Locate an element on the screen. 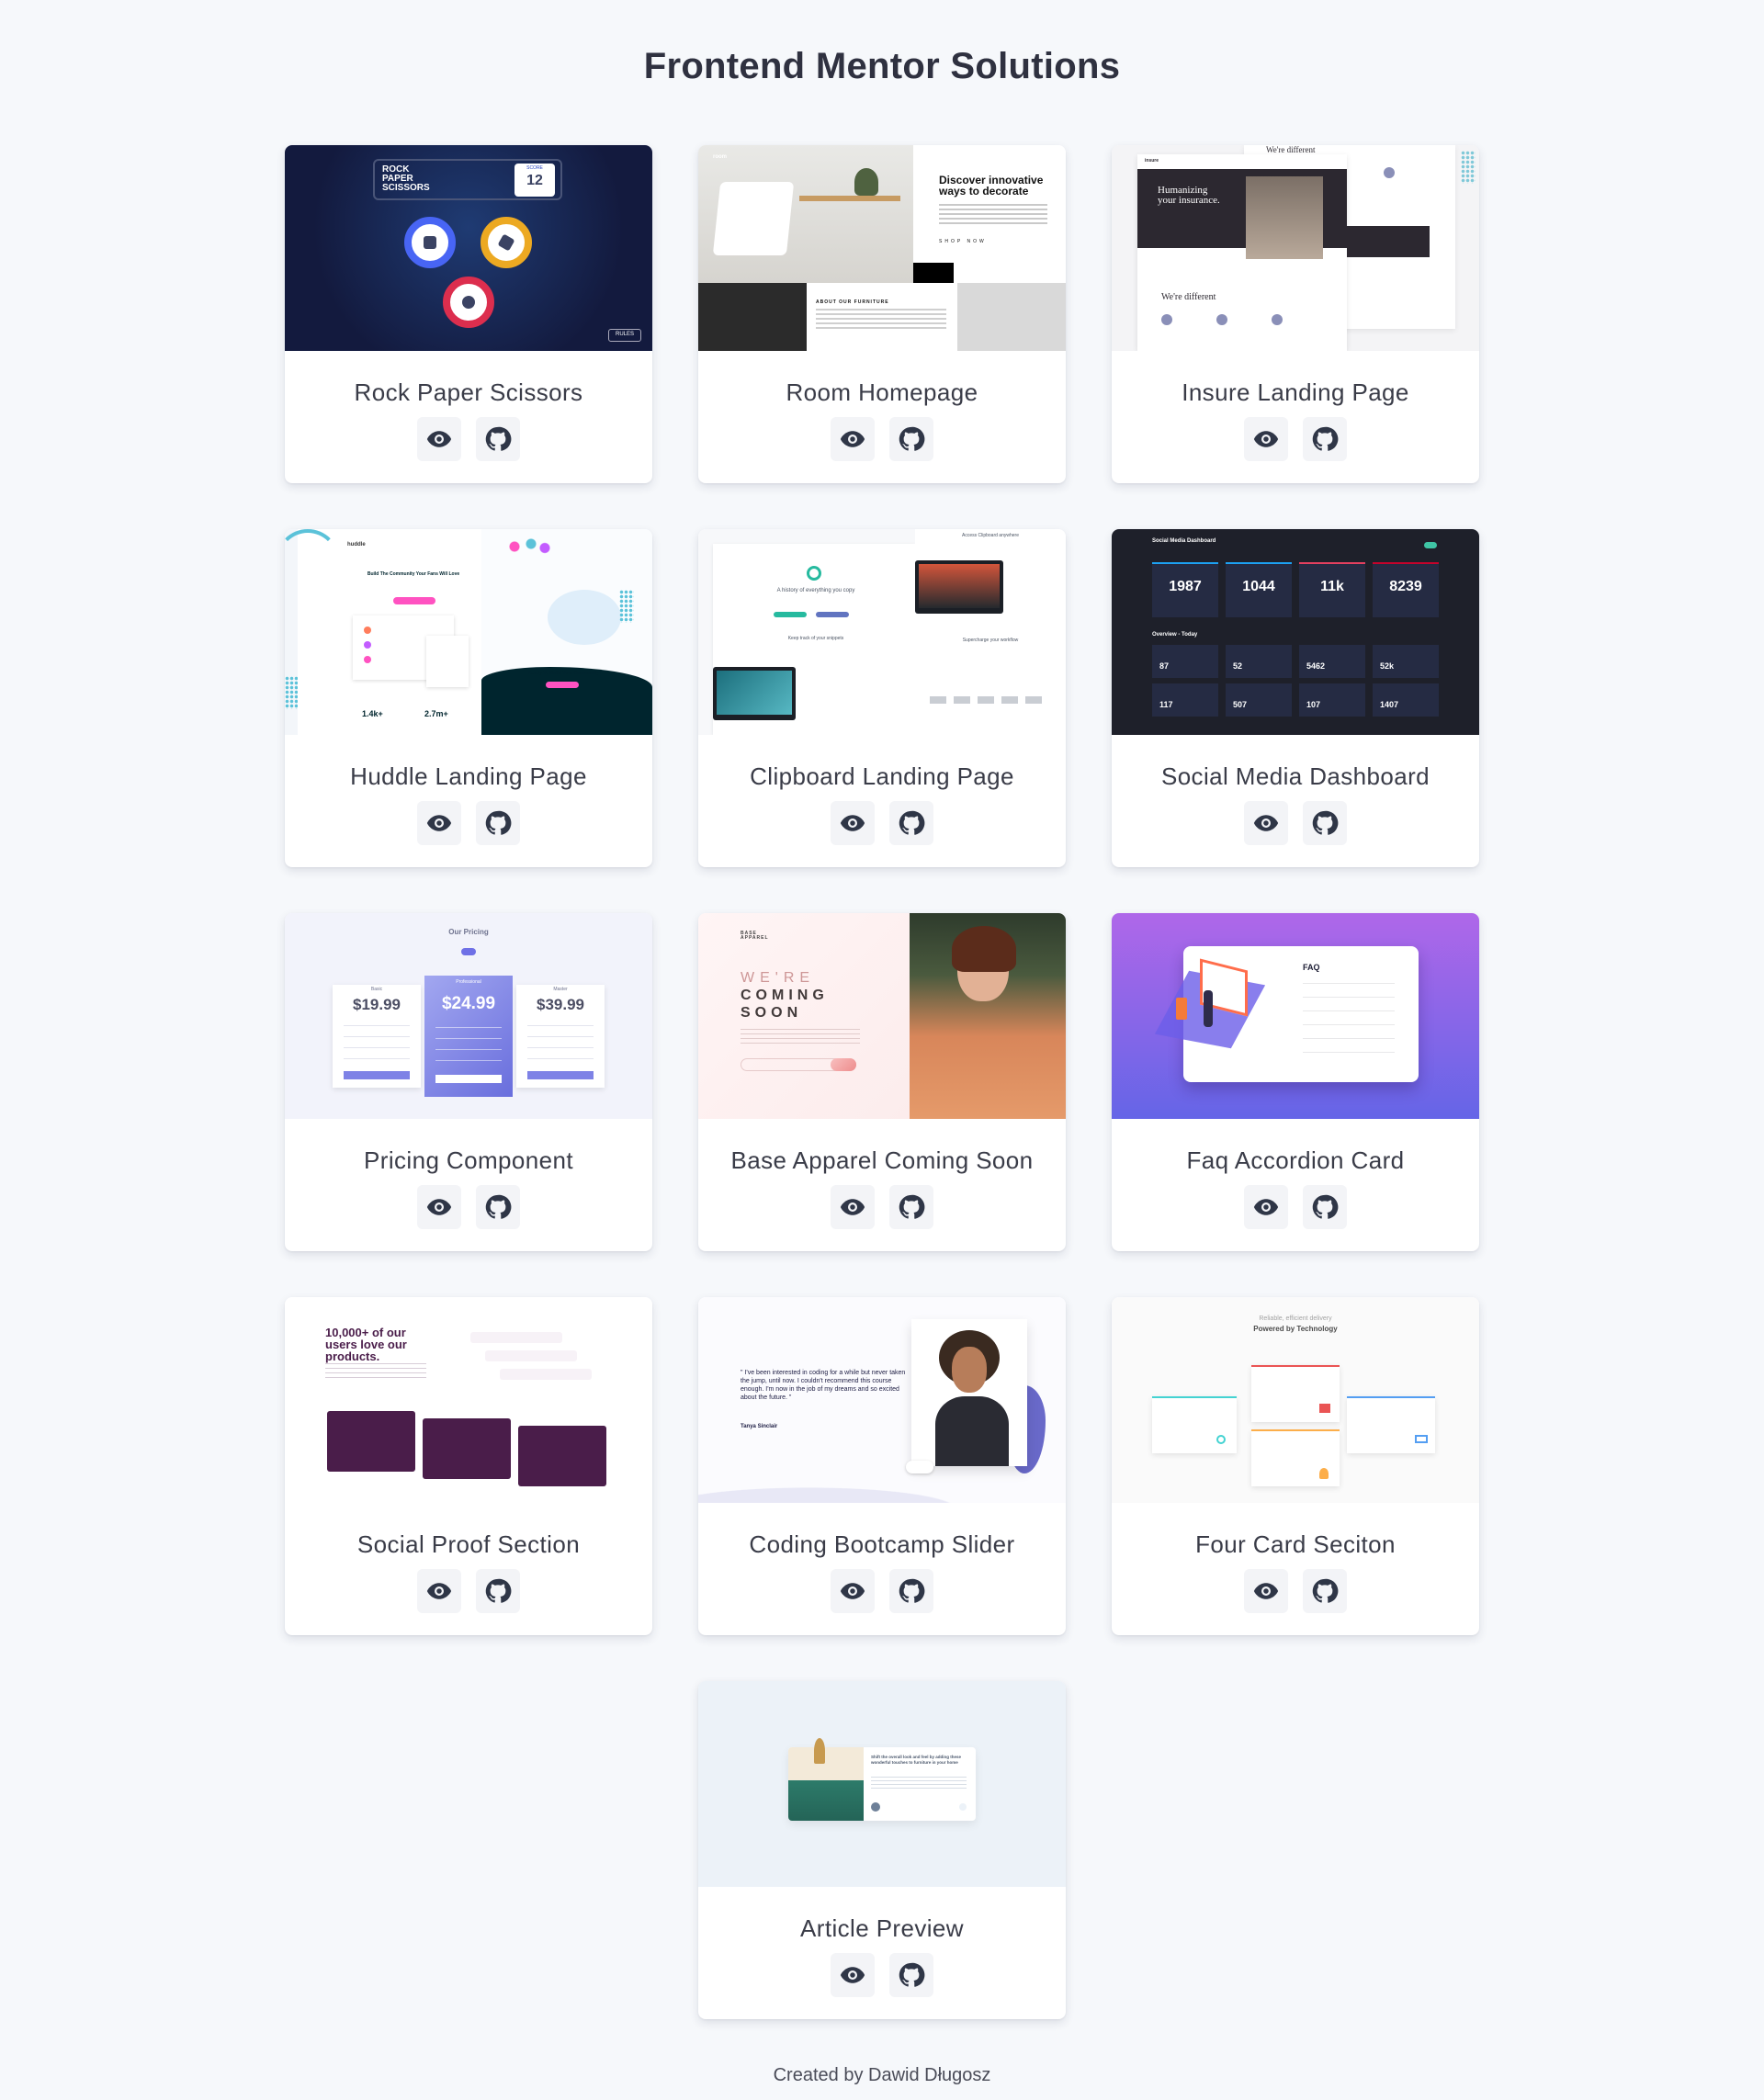 The image size is (1764, 2100). project-thumbnail: 10,000+ of our users love our products. is located at coordinates (469, 1400).